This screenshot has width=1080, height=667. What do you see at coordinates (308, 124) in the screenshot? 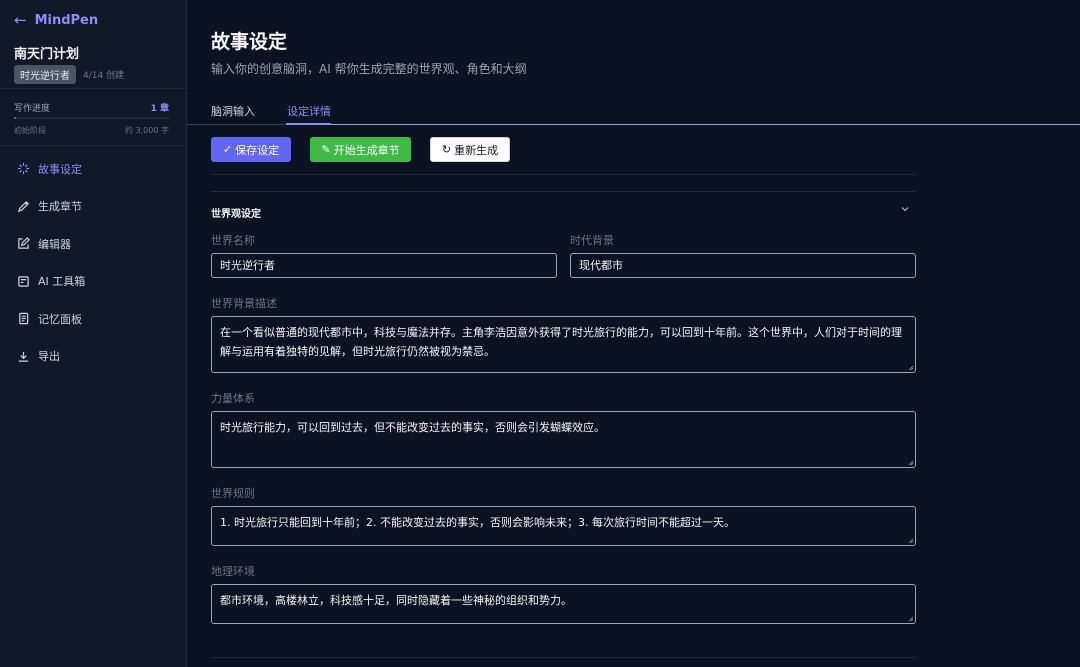
I see `active-tab-indicator` at bounding box center [308, 124].